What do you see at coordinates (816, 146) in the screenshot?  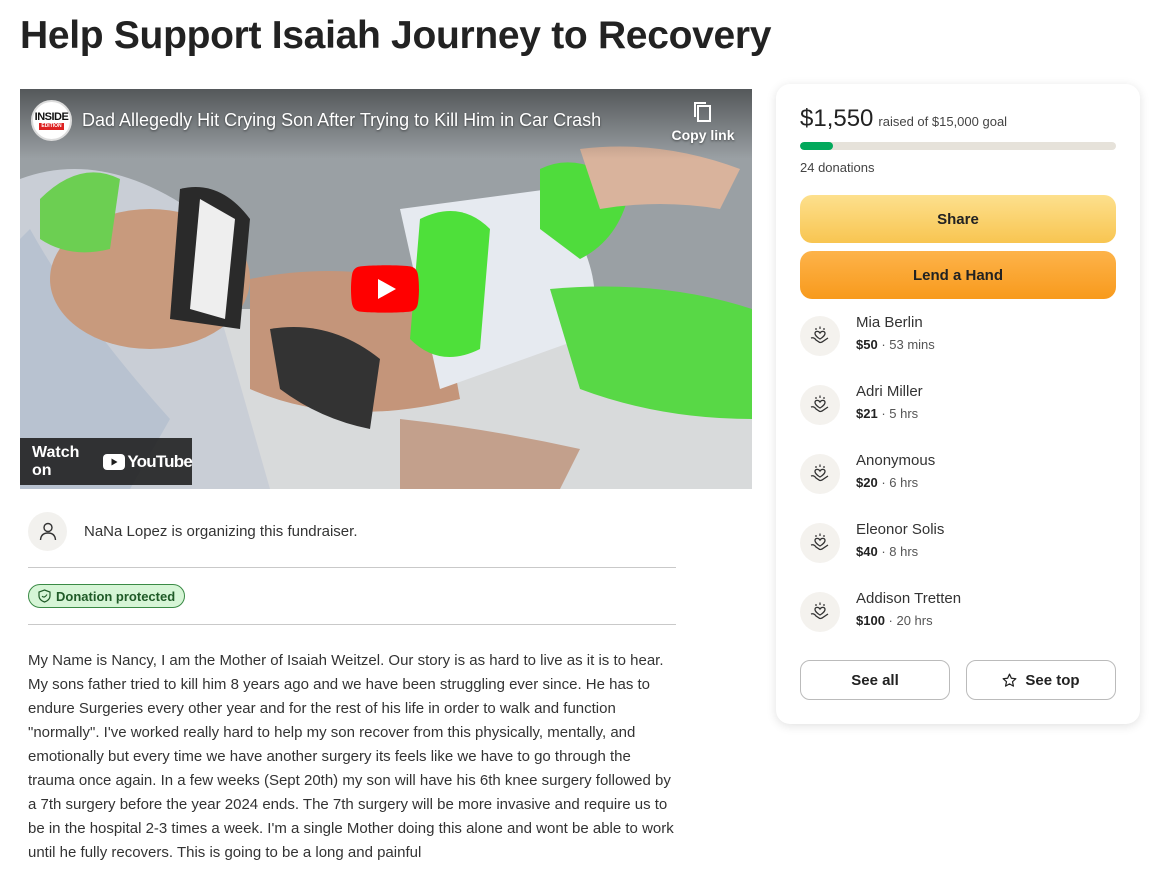 I see `progress-fill` at bounding box center [816, 146].